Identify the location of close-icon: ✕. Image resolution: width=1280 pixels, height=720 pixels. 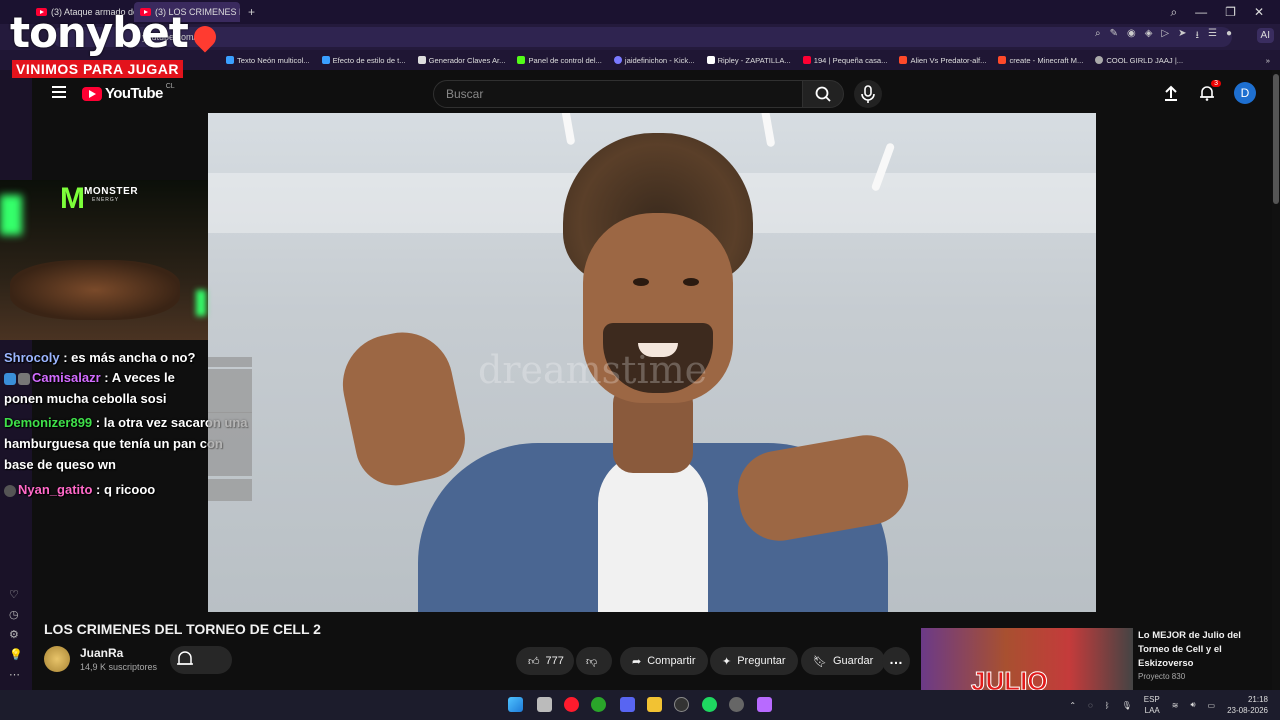
(1259, 12).